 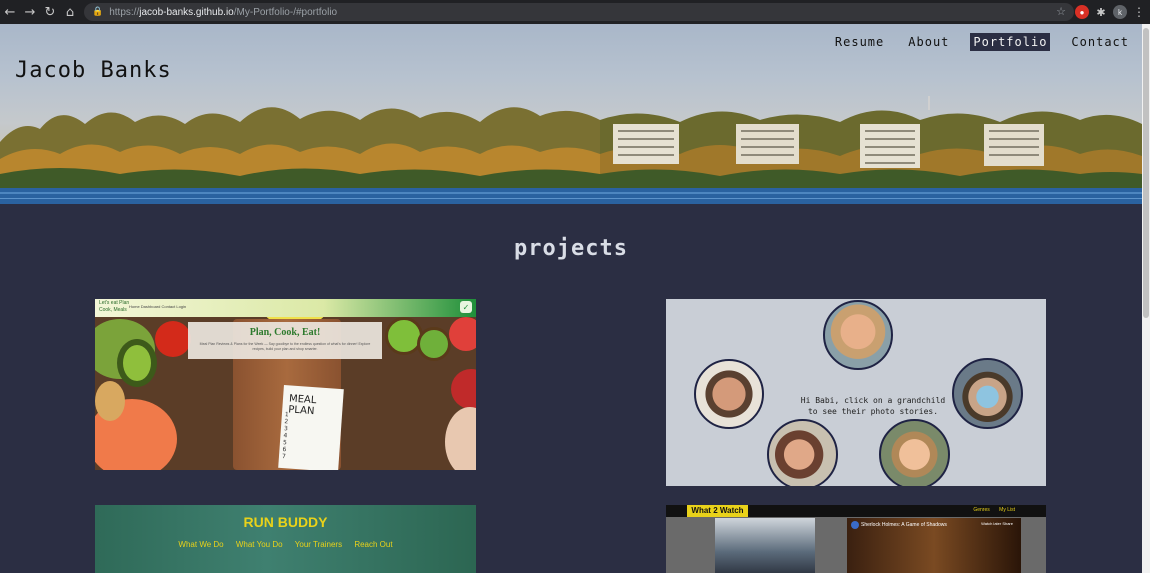 I want to click on meal-app-brand: Let's eat Plan Cook, Meals, so click(x=114, y=306).